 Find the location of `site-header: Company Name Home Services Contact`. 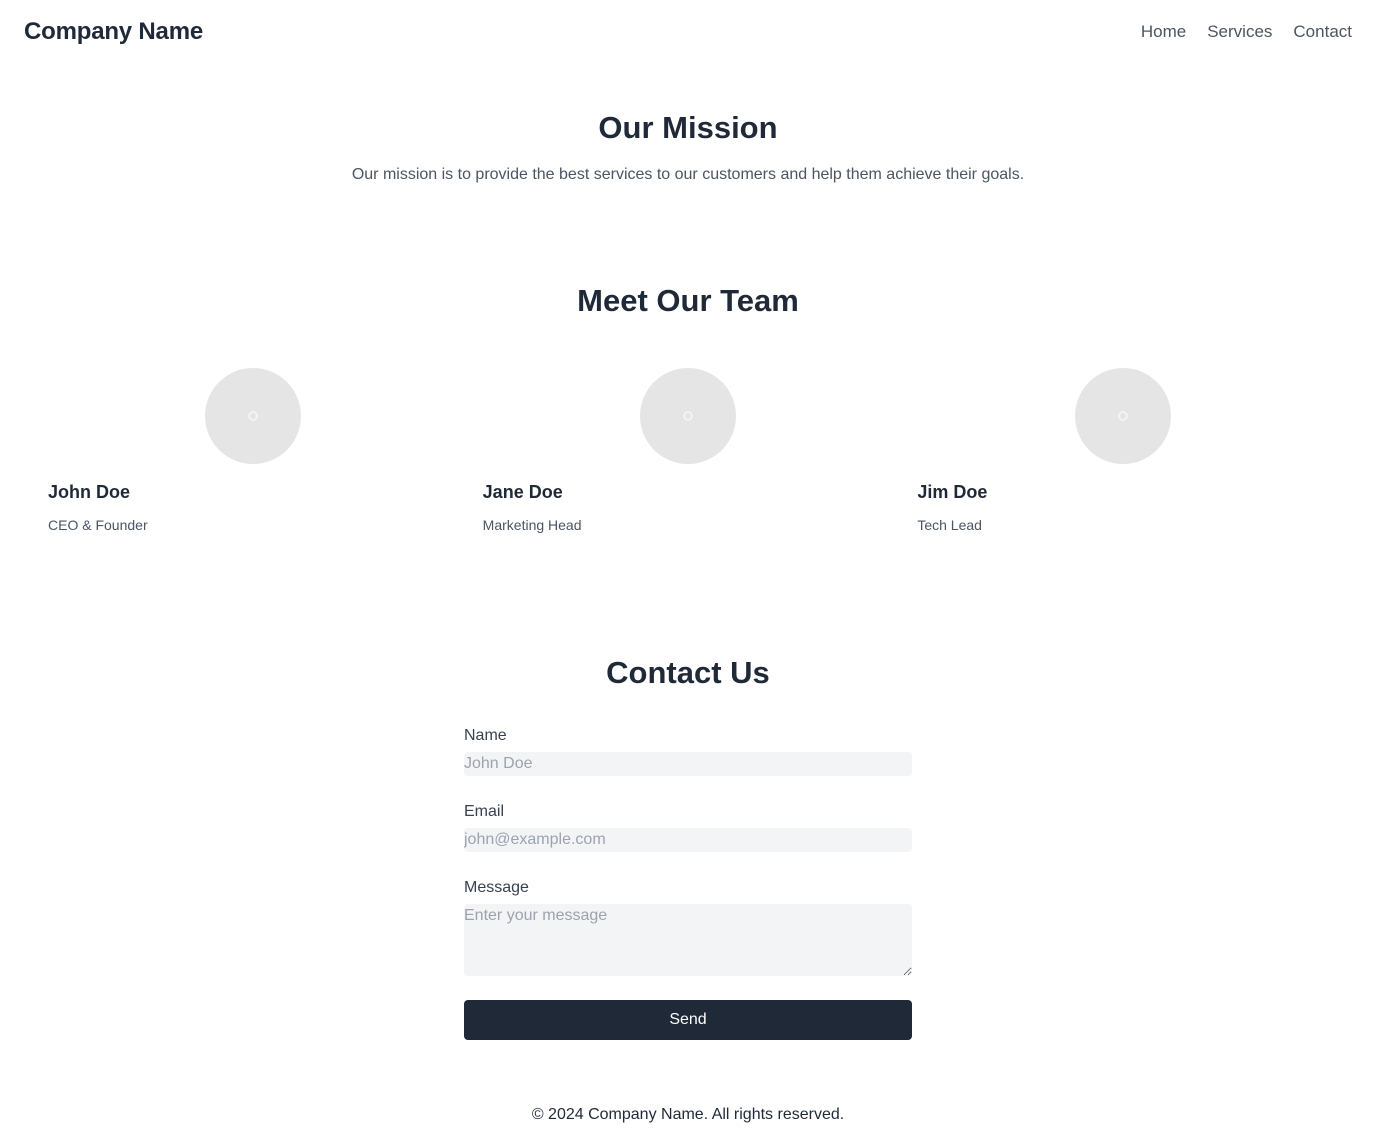

site-header: Company Name Home Services Contact is located at coordinates (688, 32).